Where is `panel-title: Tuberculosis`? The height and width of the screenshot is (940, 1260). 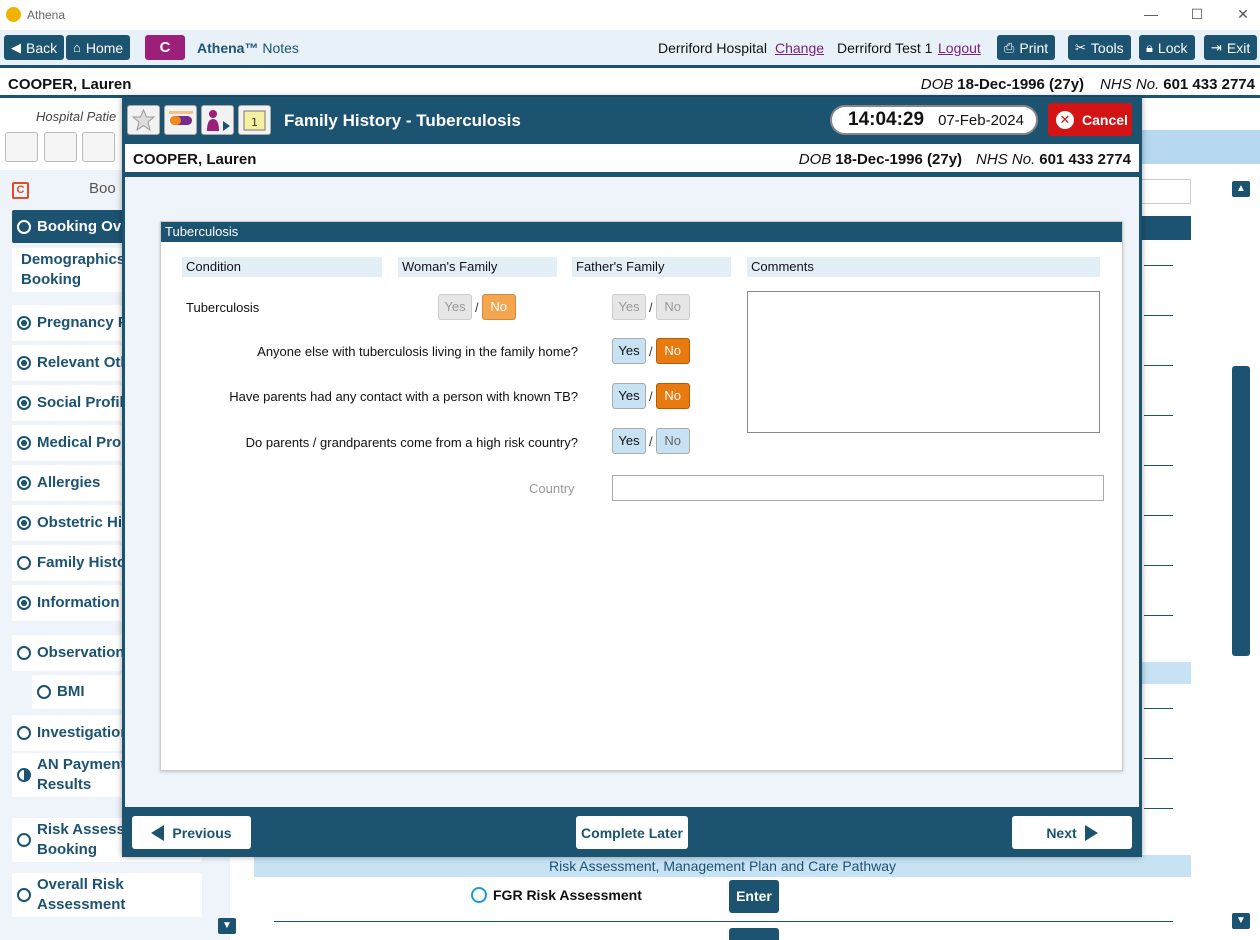
panel-title: Tuberculosis is located at coordinates (641, 232).